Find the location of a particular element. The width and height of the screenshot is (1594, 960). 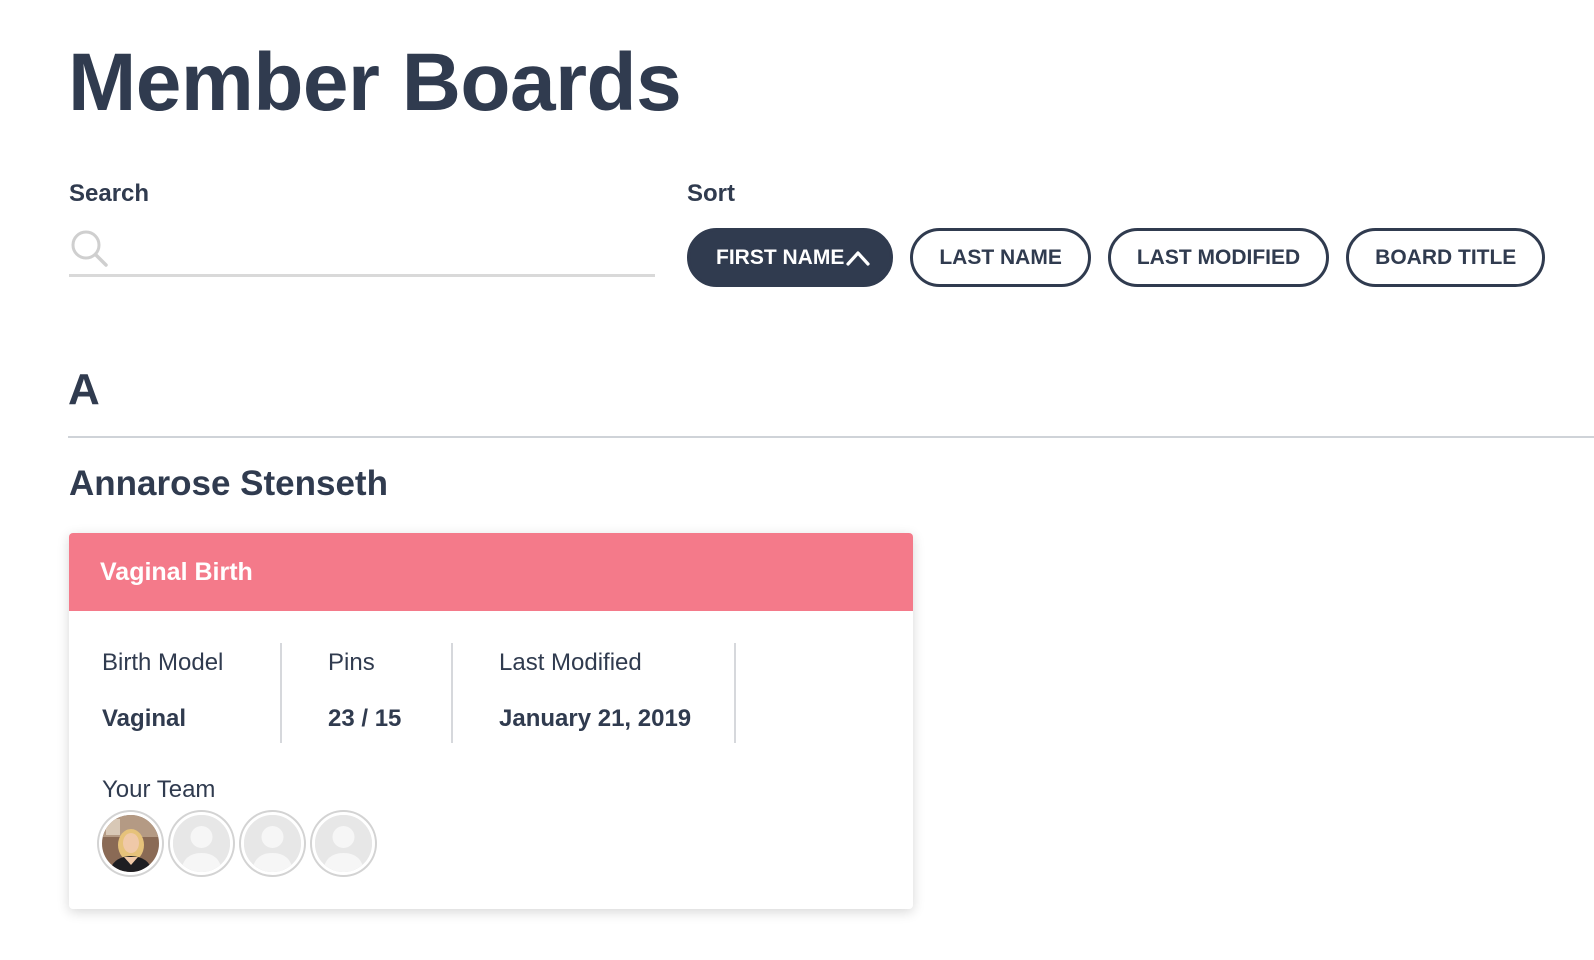

sort-first-name-button: FIRST NAME is located at coordinates (790, 257).